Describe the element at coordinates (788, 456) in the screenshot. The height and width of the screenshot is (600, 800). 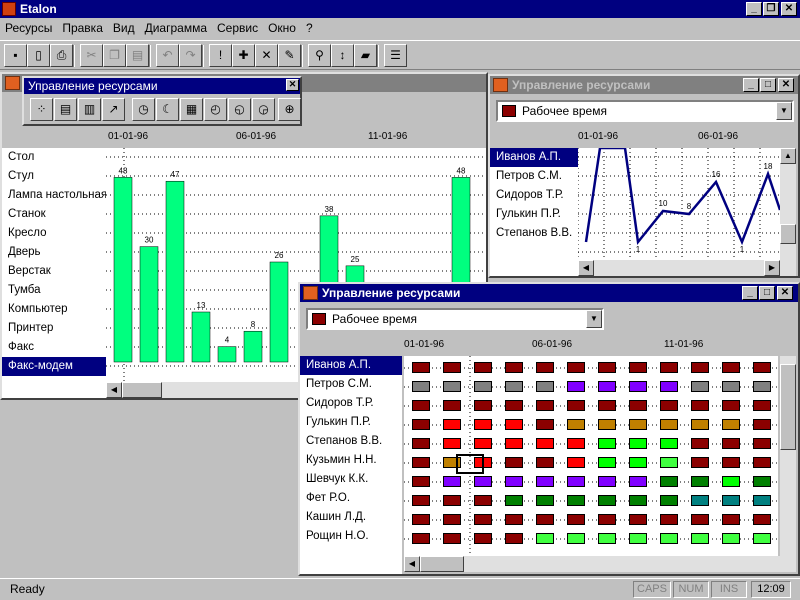
I see `vertical-scrollbar` at that location.